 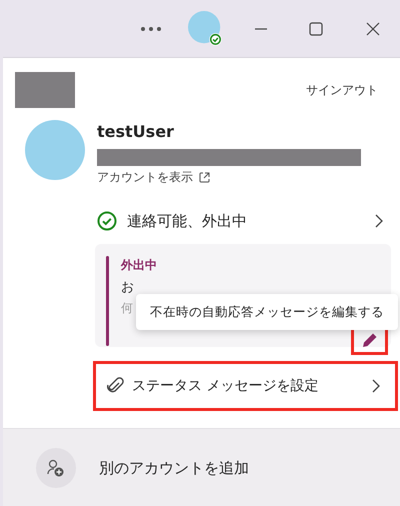 I want to click on redacted-block, so click(x=45, y=90).